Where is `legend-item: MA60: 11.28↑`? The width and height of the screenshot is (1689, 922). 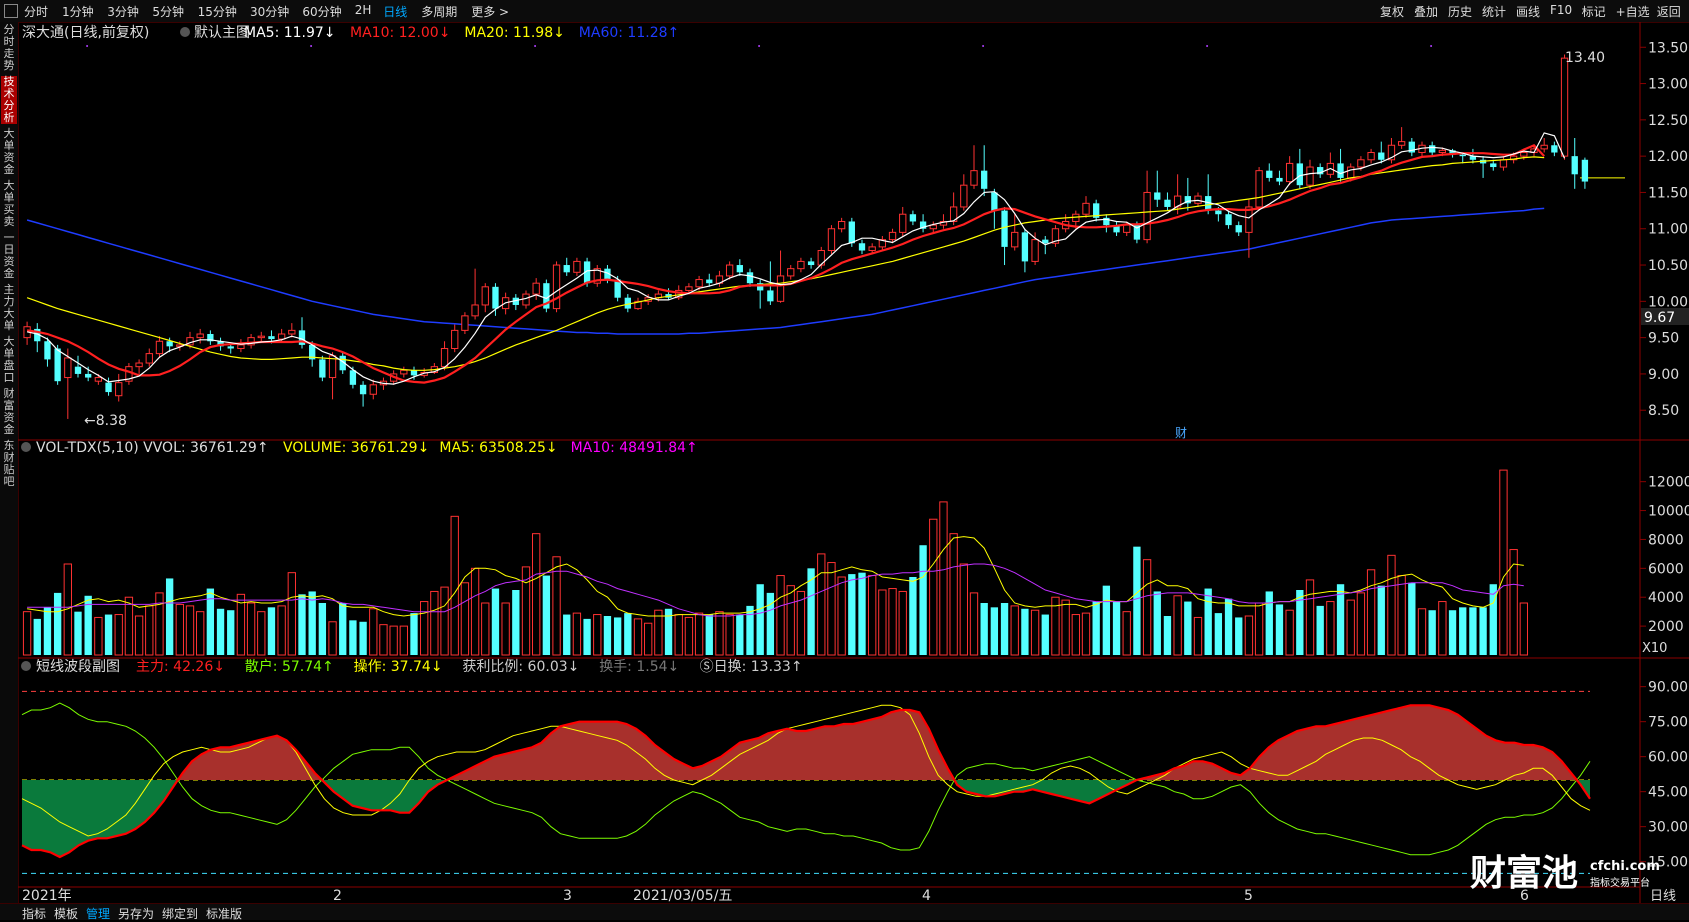
legend-item: MA60: 11.28↑ is located at coordinates (629, 33).